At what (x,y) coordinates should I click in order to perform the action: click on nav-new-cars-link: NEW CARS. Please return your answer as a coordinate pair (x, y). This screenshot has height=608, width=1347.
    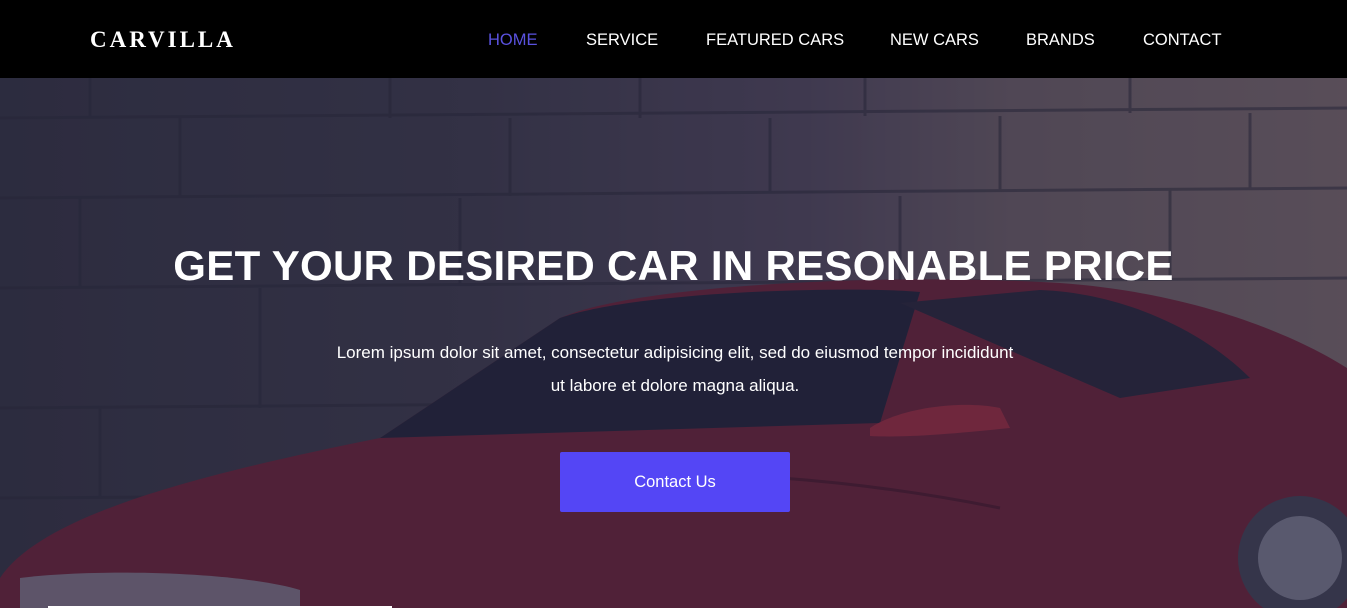
    Looking at the image, I should click on (934, 40).